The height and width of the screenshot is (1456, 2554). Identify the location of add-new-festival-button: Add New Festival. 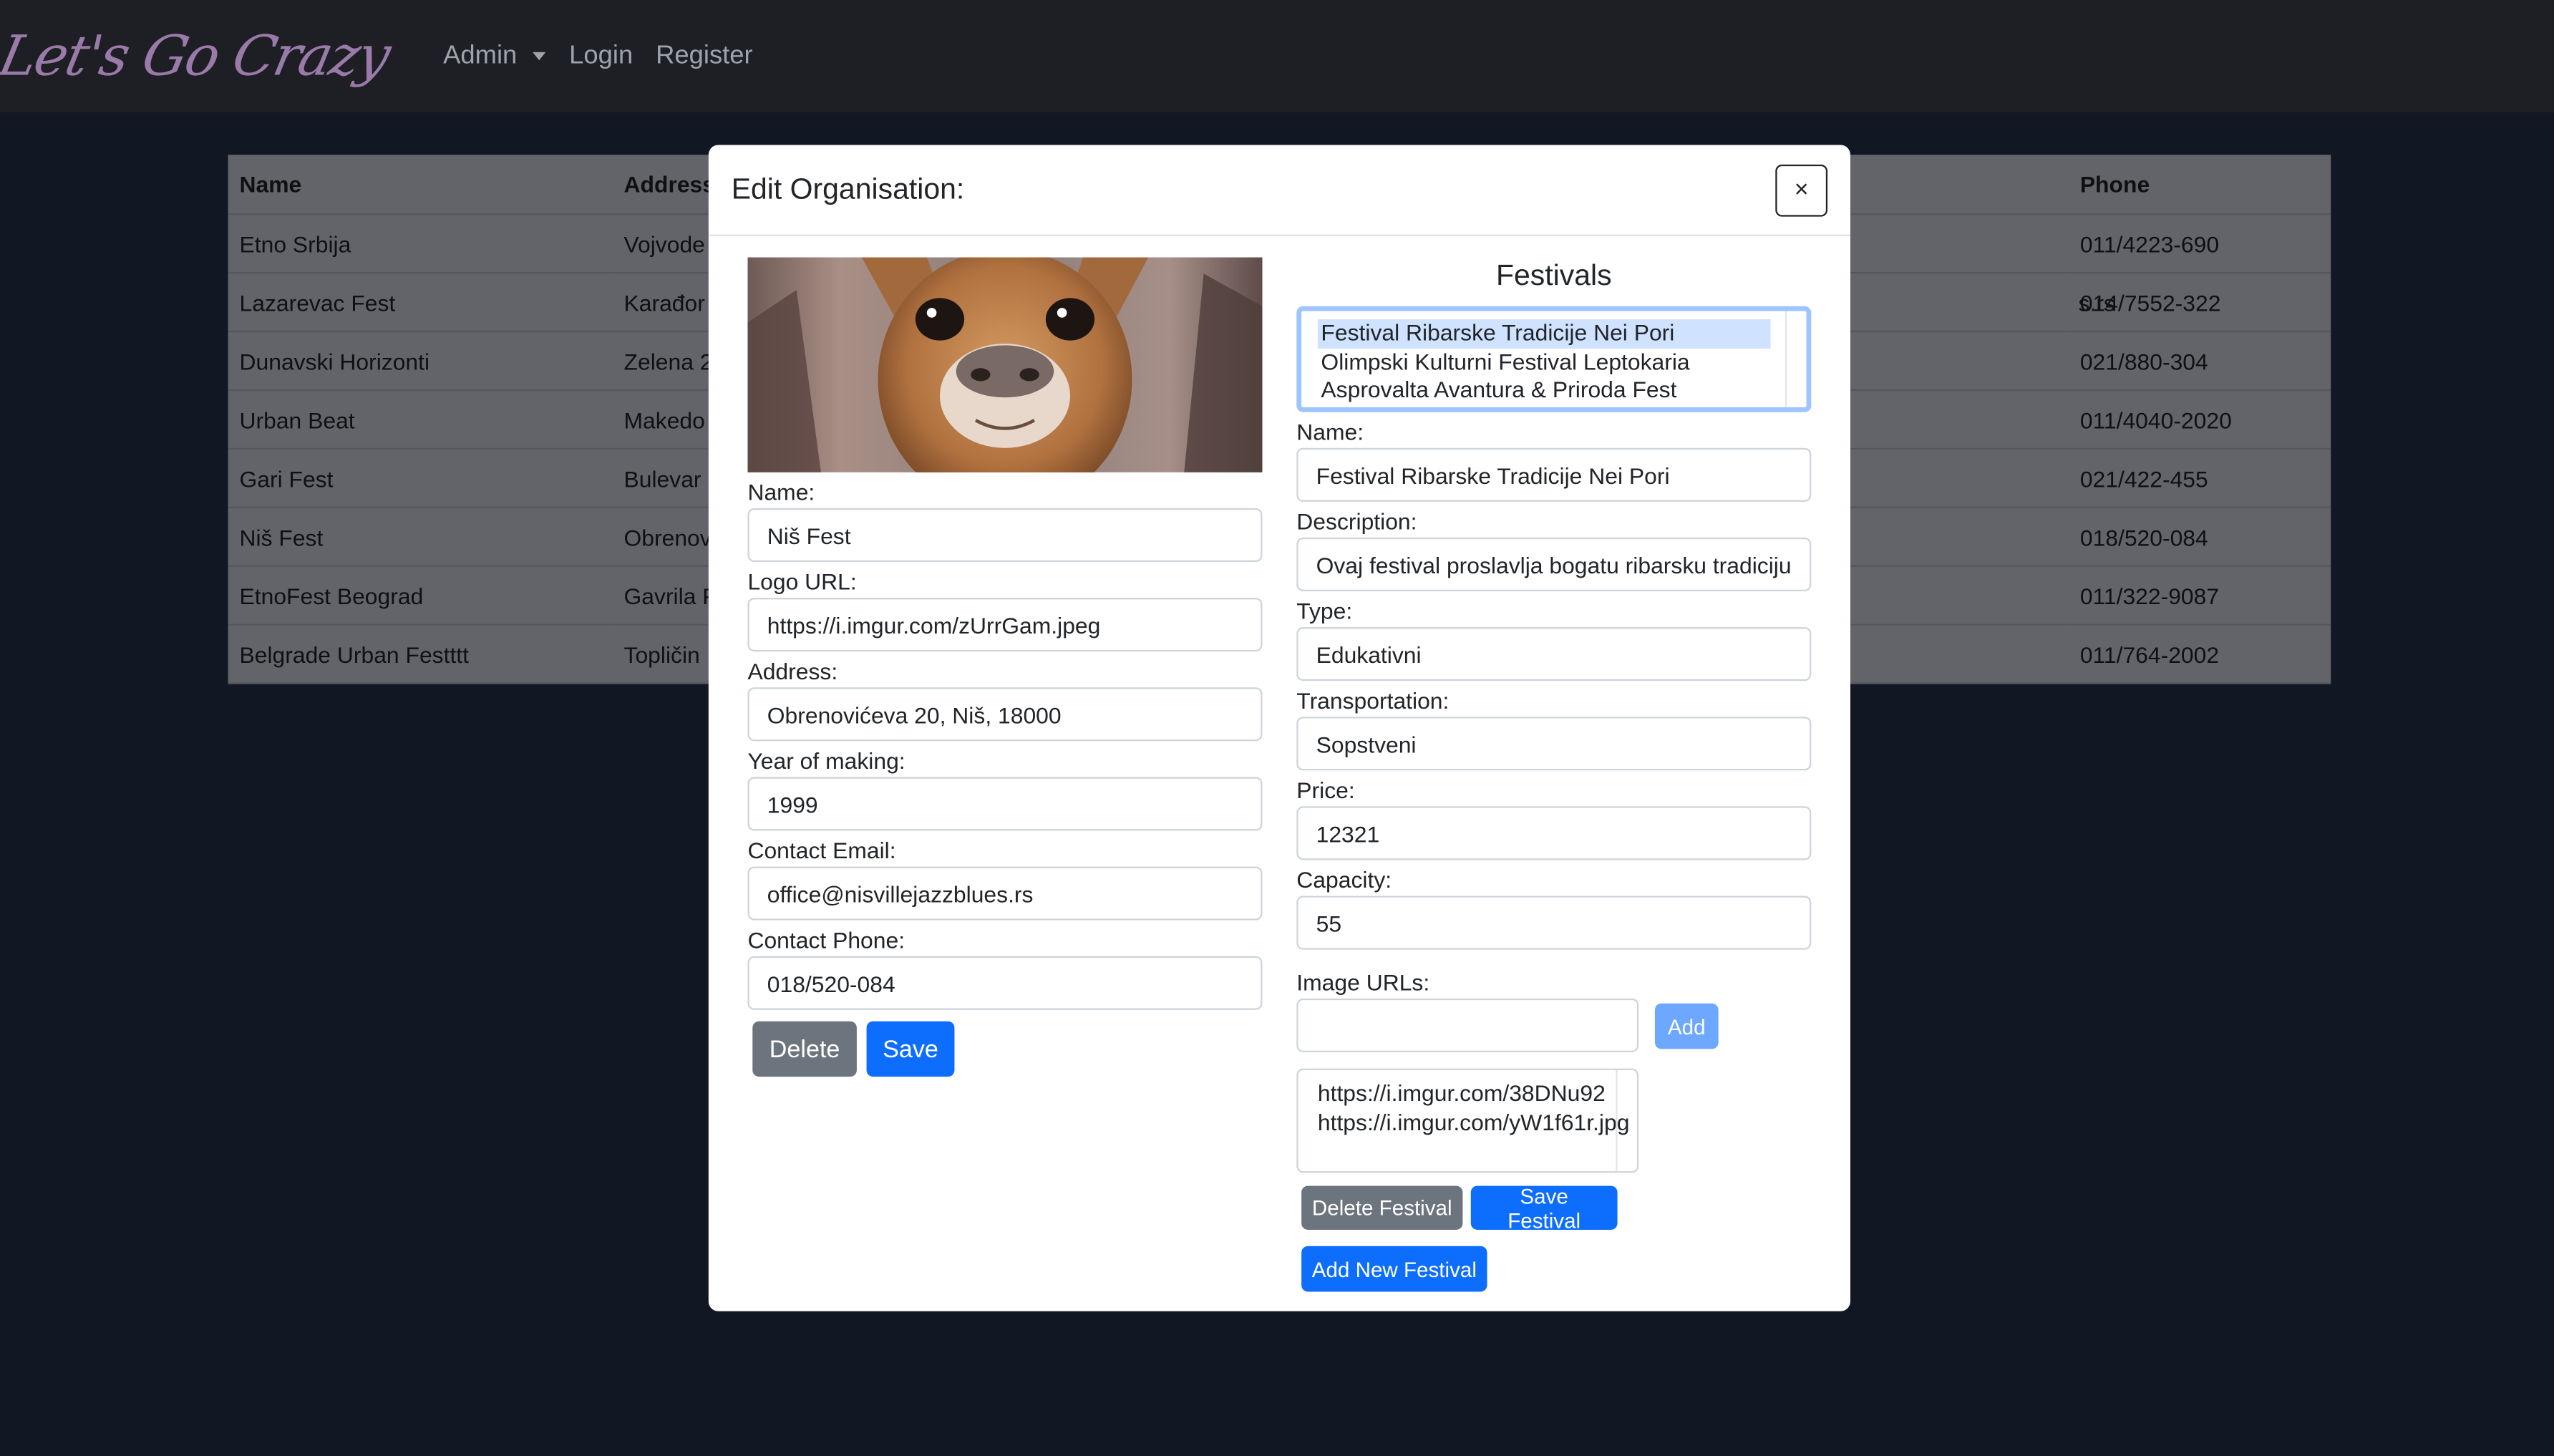
(1394, 1269).